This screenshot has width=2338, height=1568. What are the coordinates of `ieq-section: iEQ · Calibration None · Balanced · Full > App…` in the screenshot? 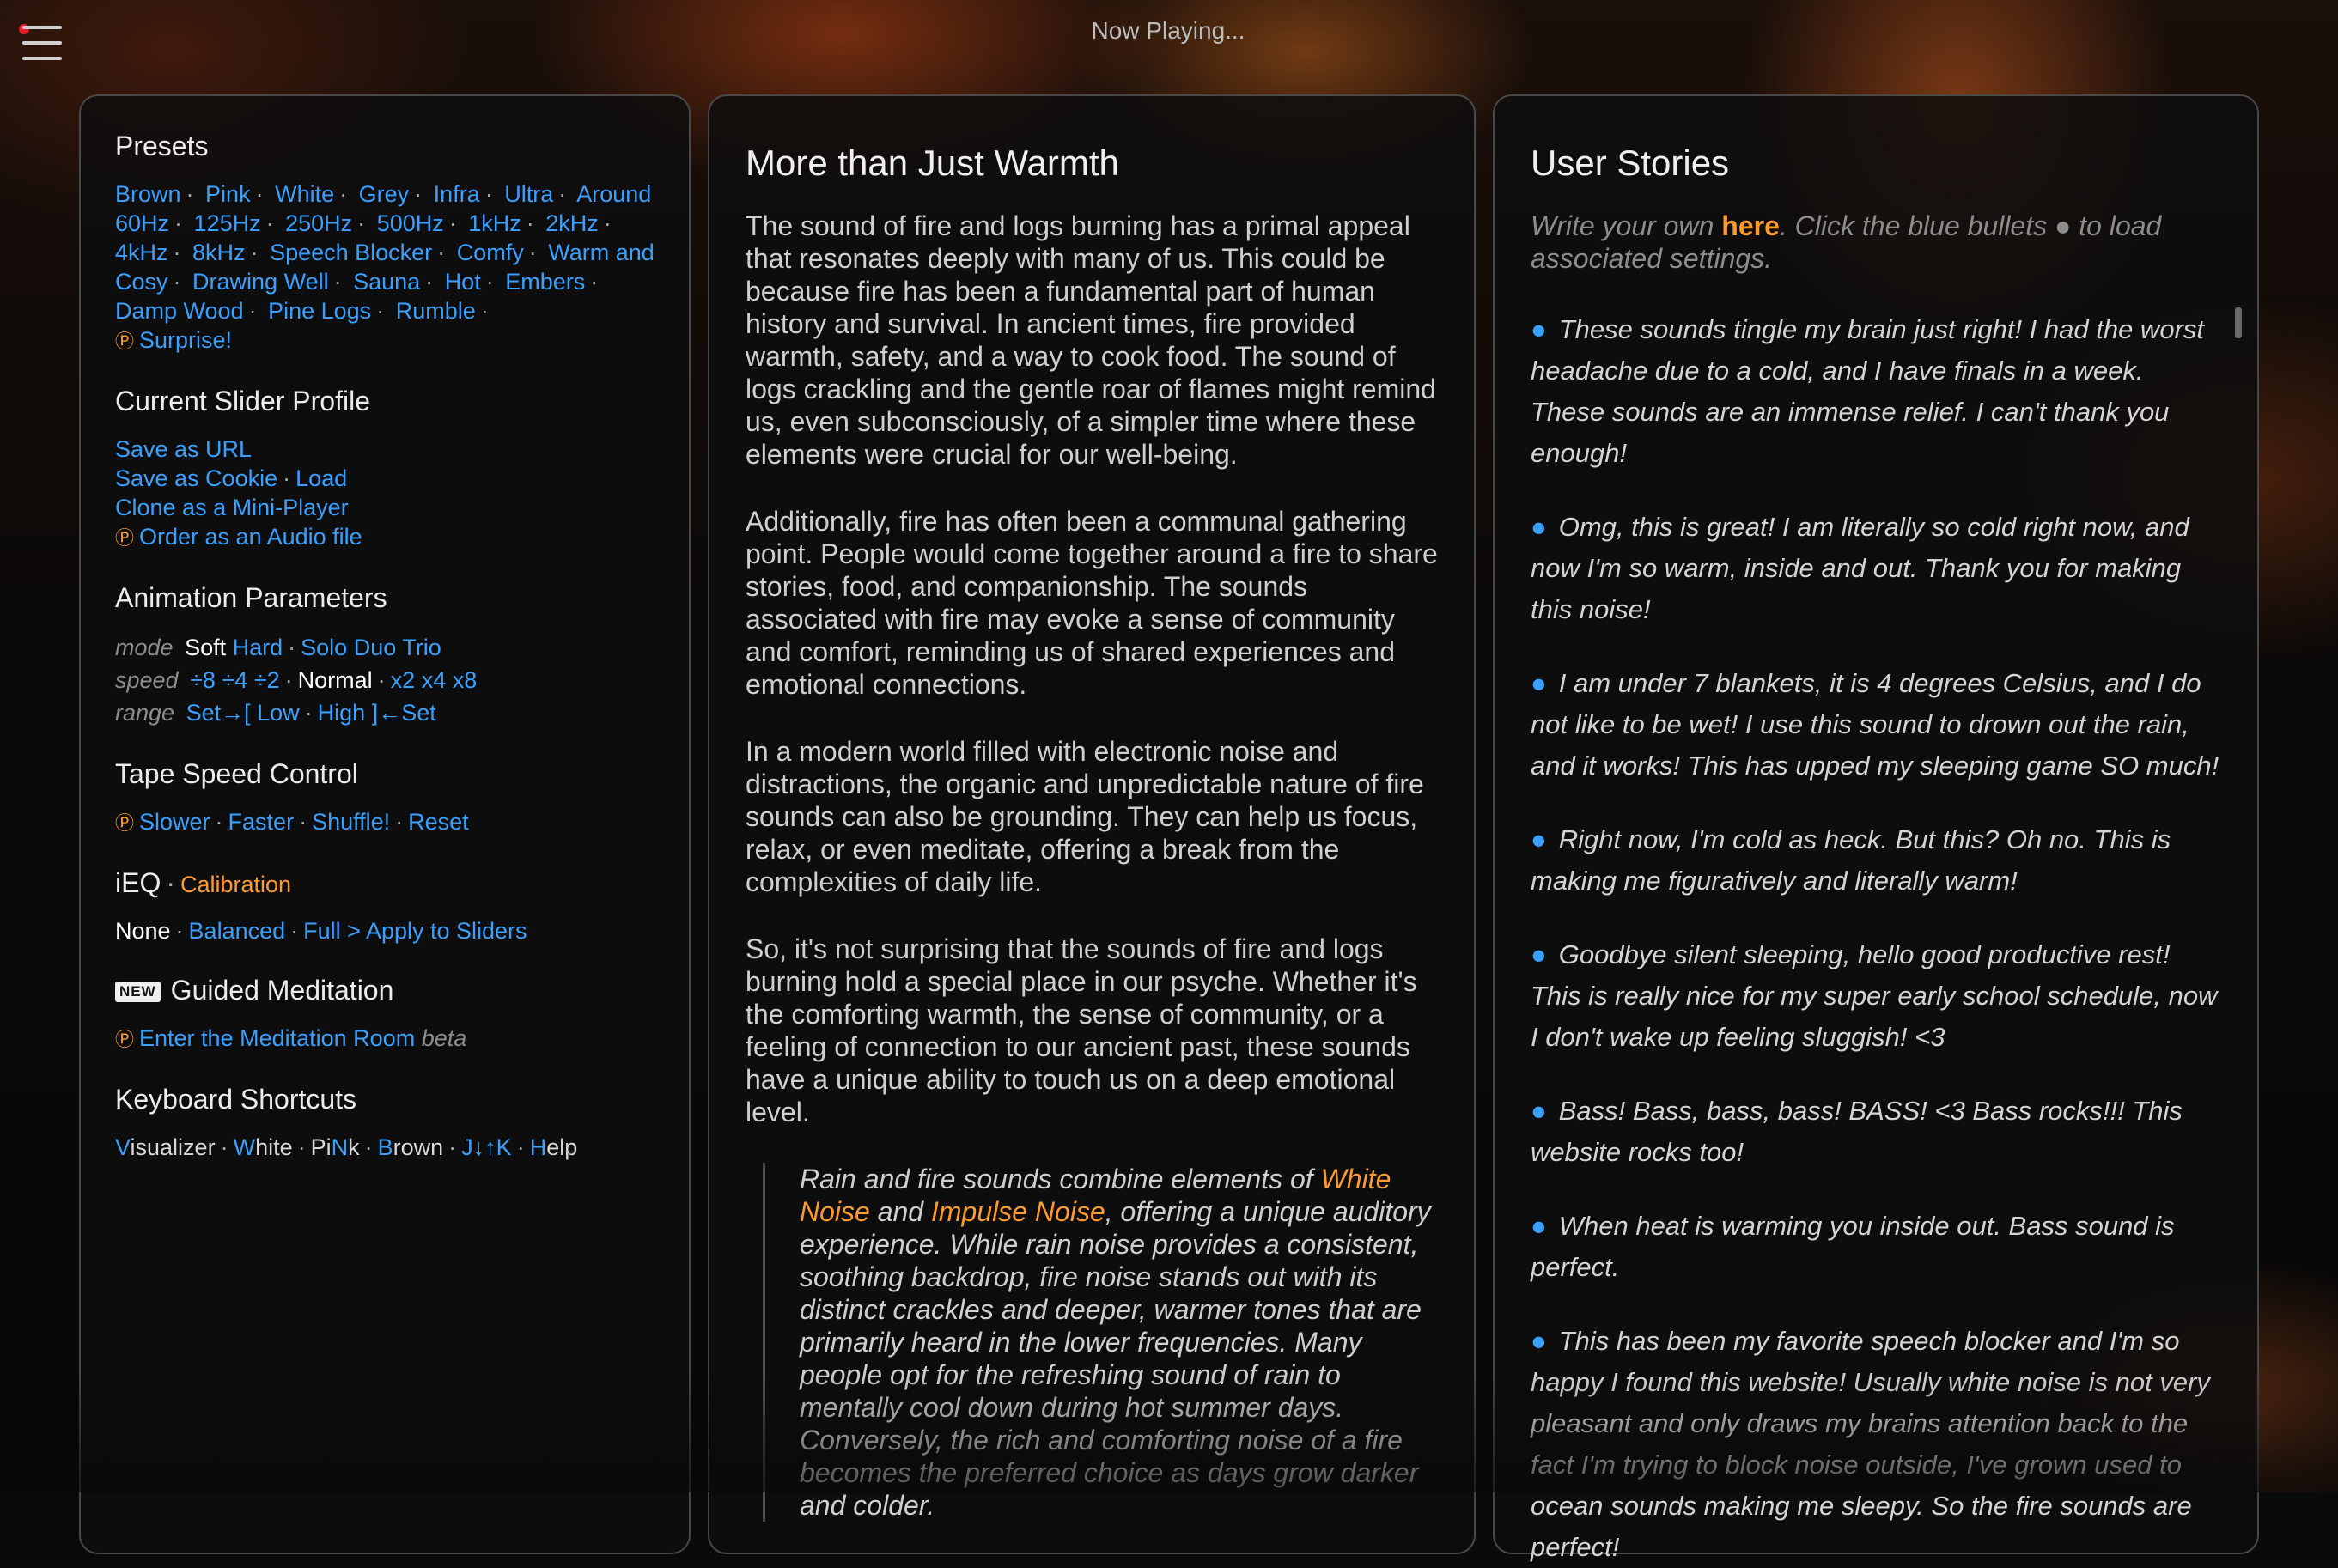 It's located at (321, 905).